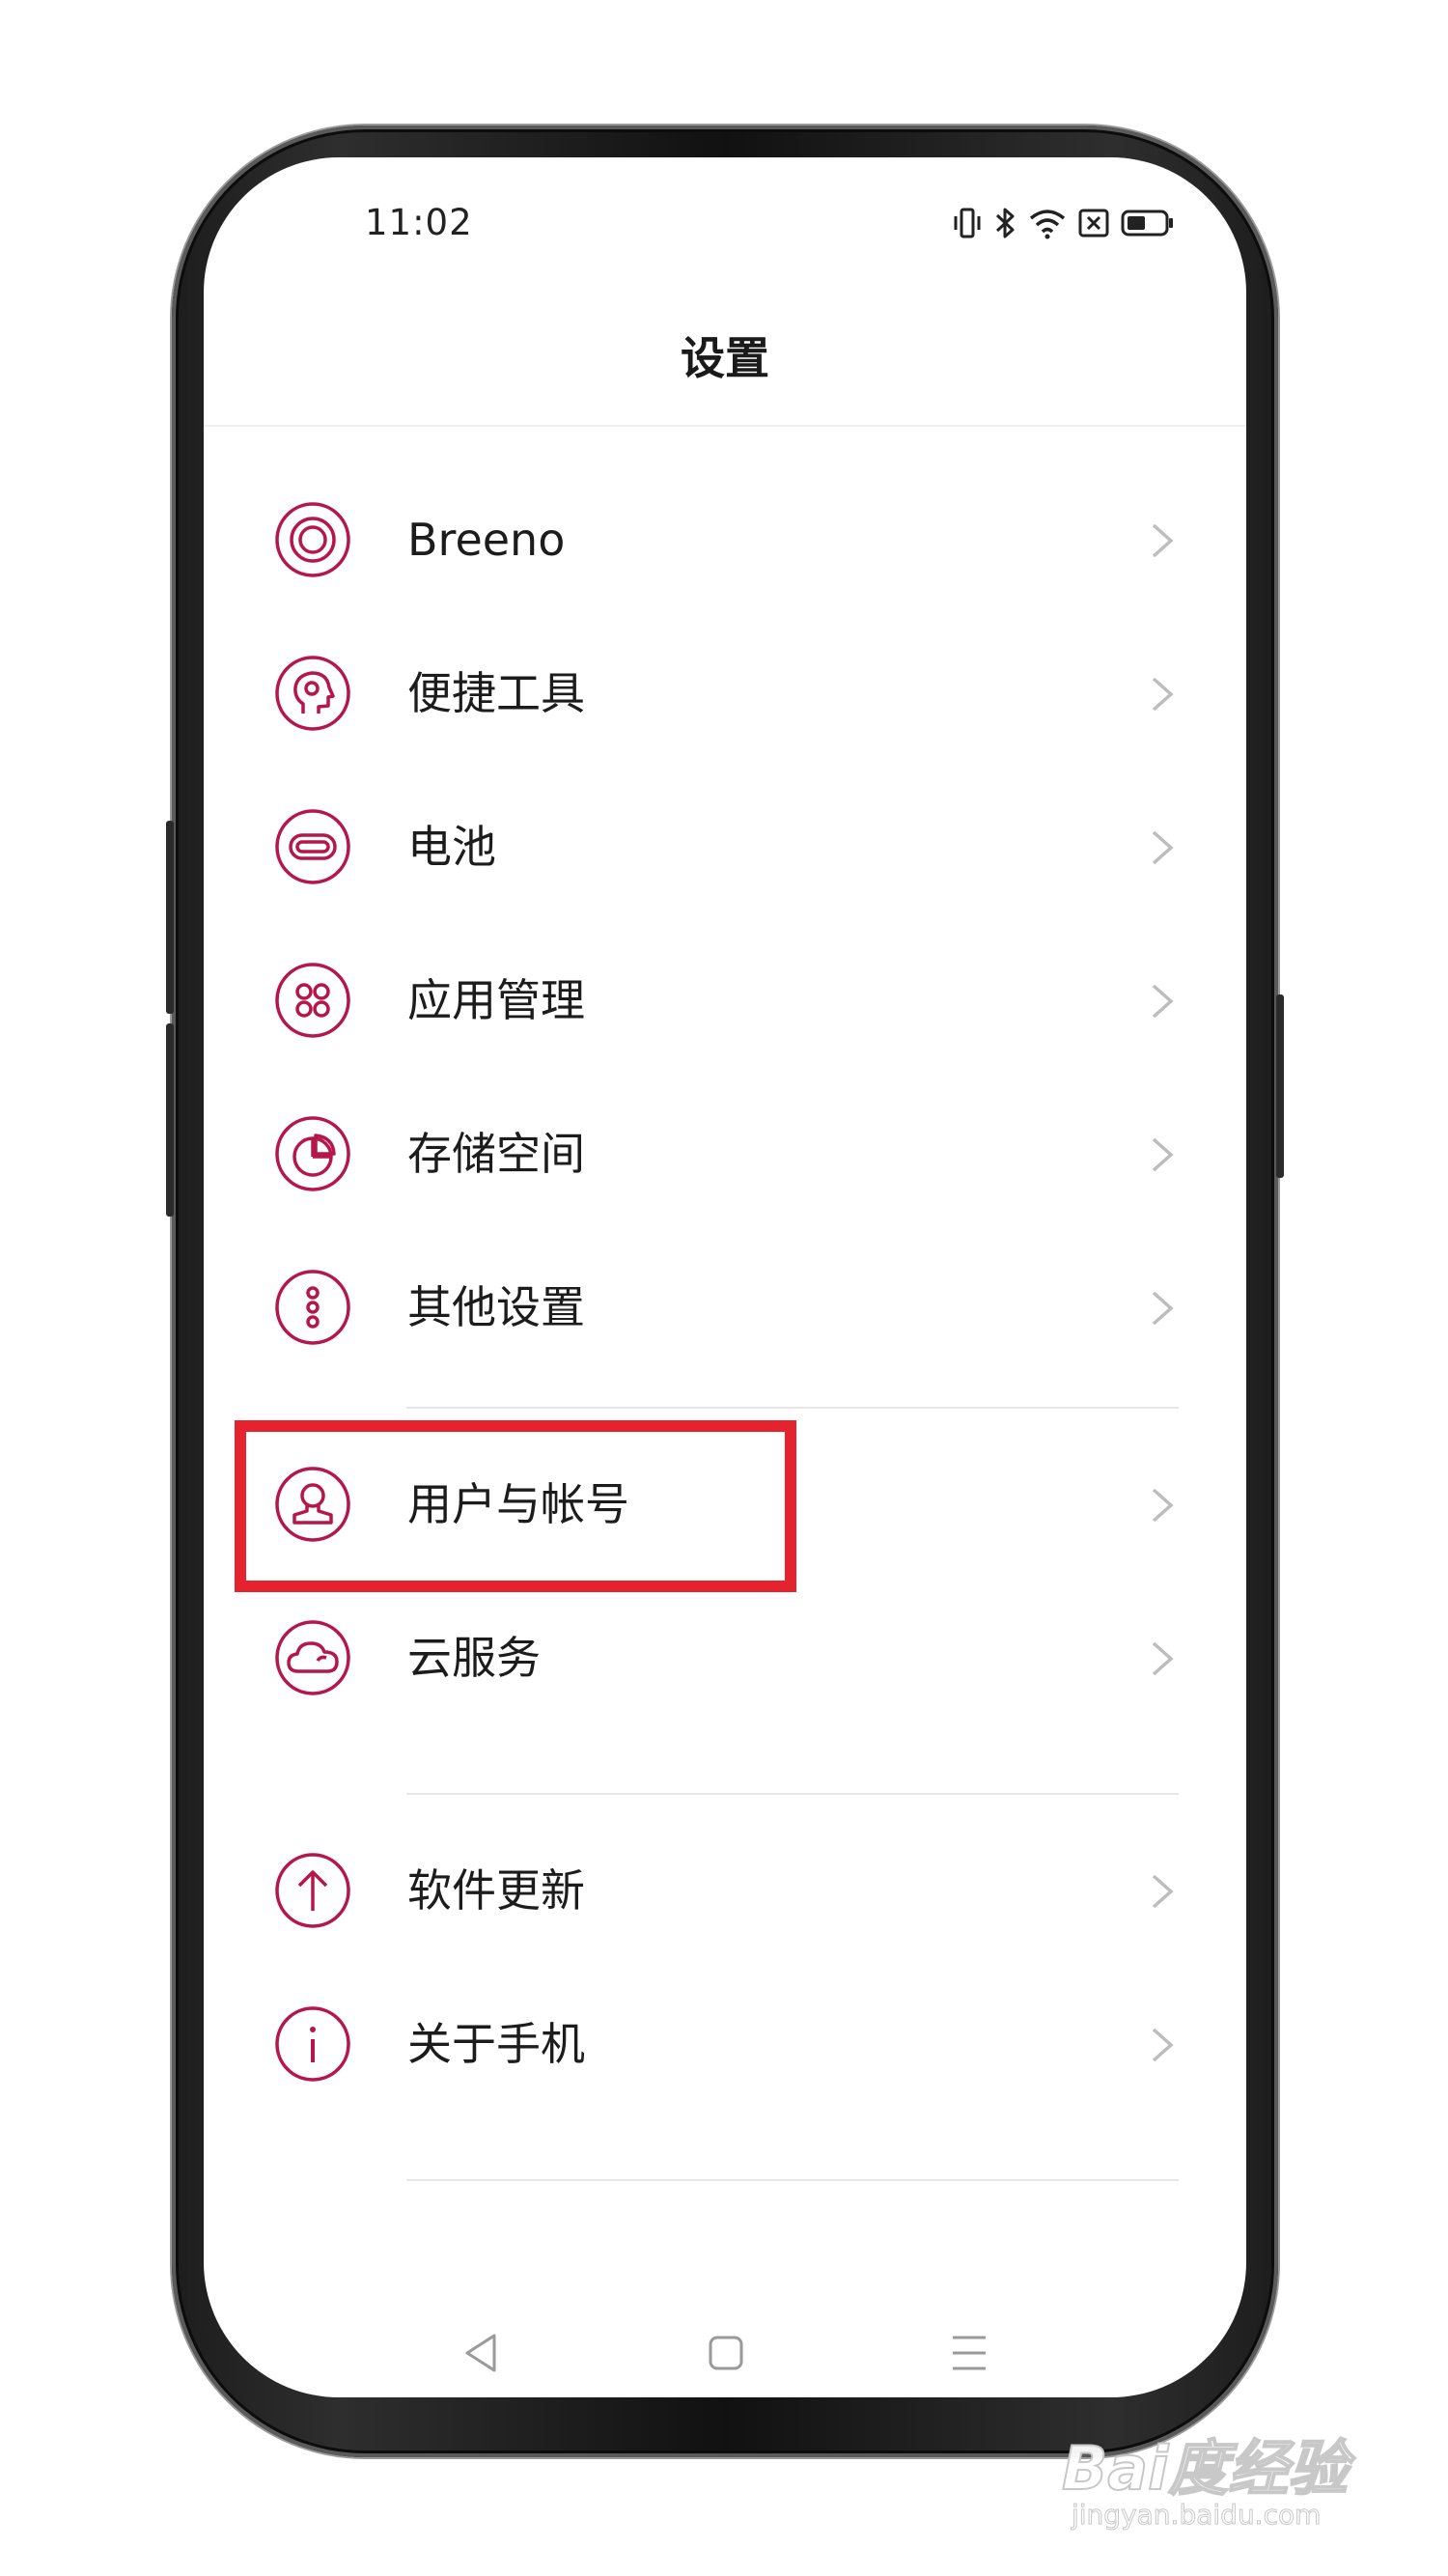  What do you see at coordinates (725, 1154) in the screenshot?
I see `settings-item-storage: 存储空间` at bounding box center [725, 1154].